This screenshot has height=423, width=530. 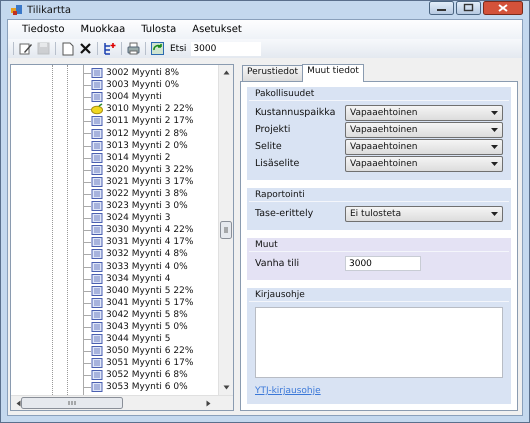 I want to click on tree-item: 3053 Myynti 6 0%, so click(x=147, y=387).